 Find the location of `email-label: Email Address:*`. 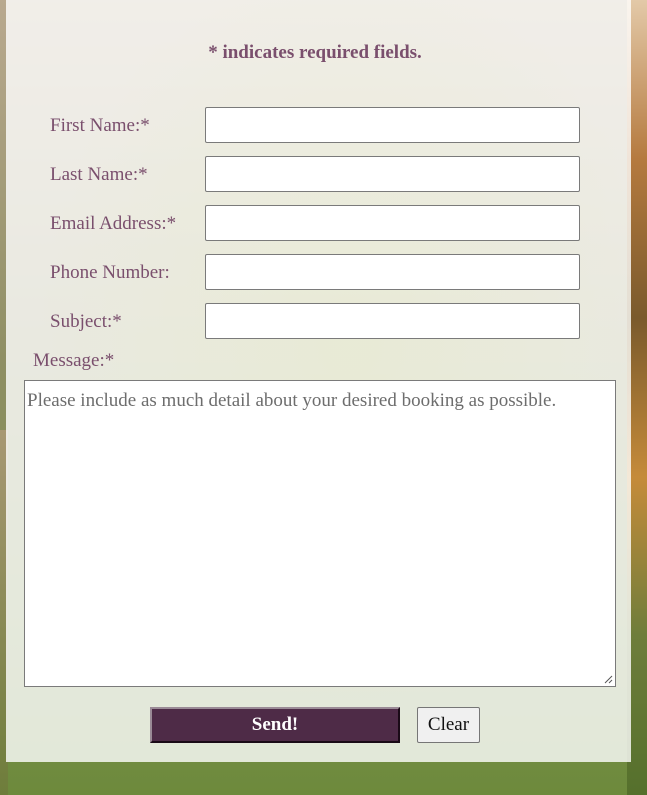

email-label: Email Address:* is located at coordinates (113, 223).